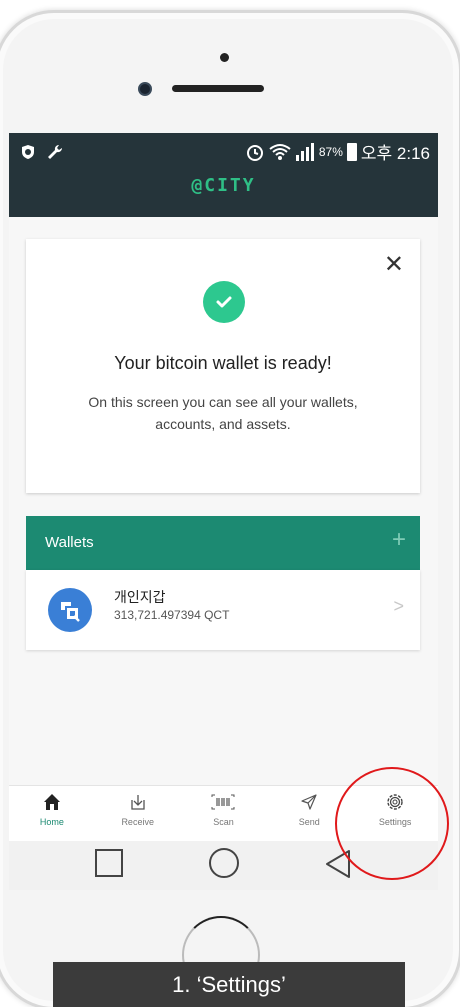  I want to click on nav-label-home: Home, so click(51, 822).